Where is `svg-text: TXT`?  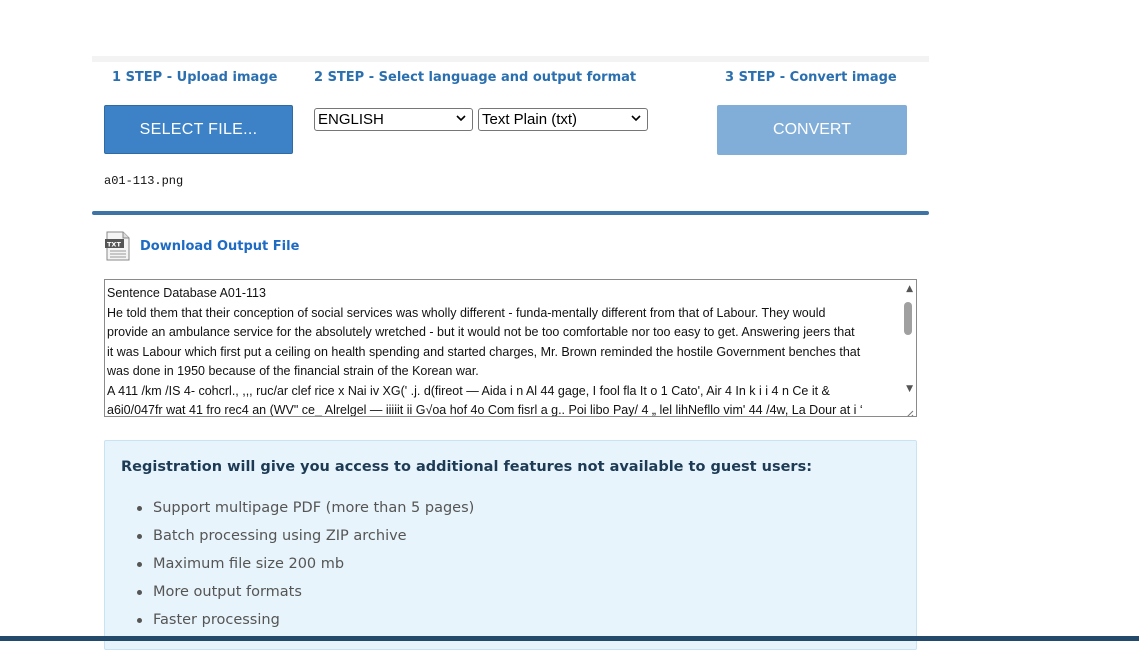 svg-text: TXT is located at coordinates (114, 245).